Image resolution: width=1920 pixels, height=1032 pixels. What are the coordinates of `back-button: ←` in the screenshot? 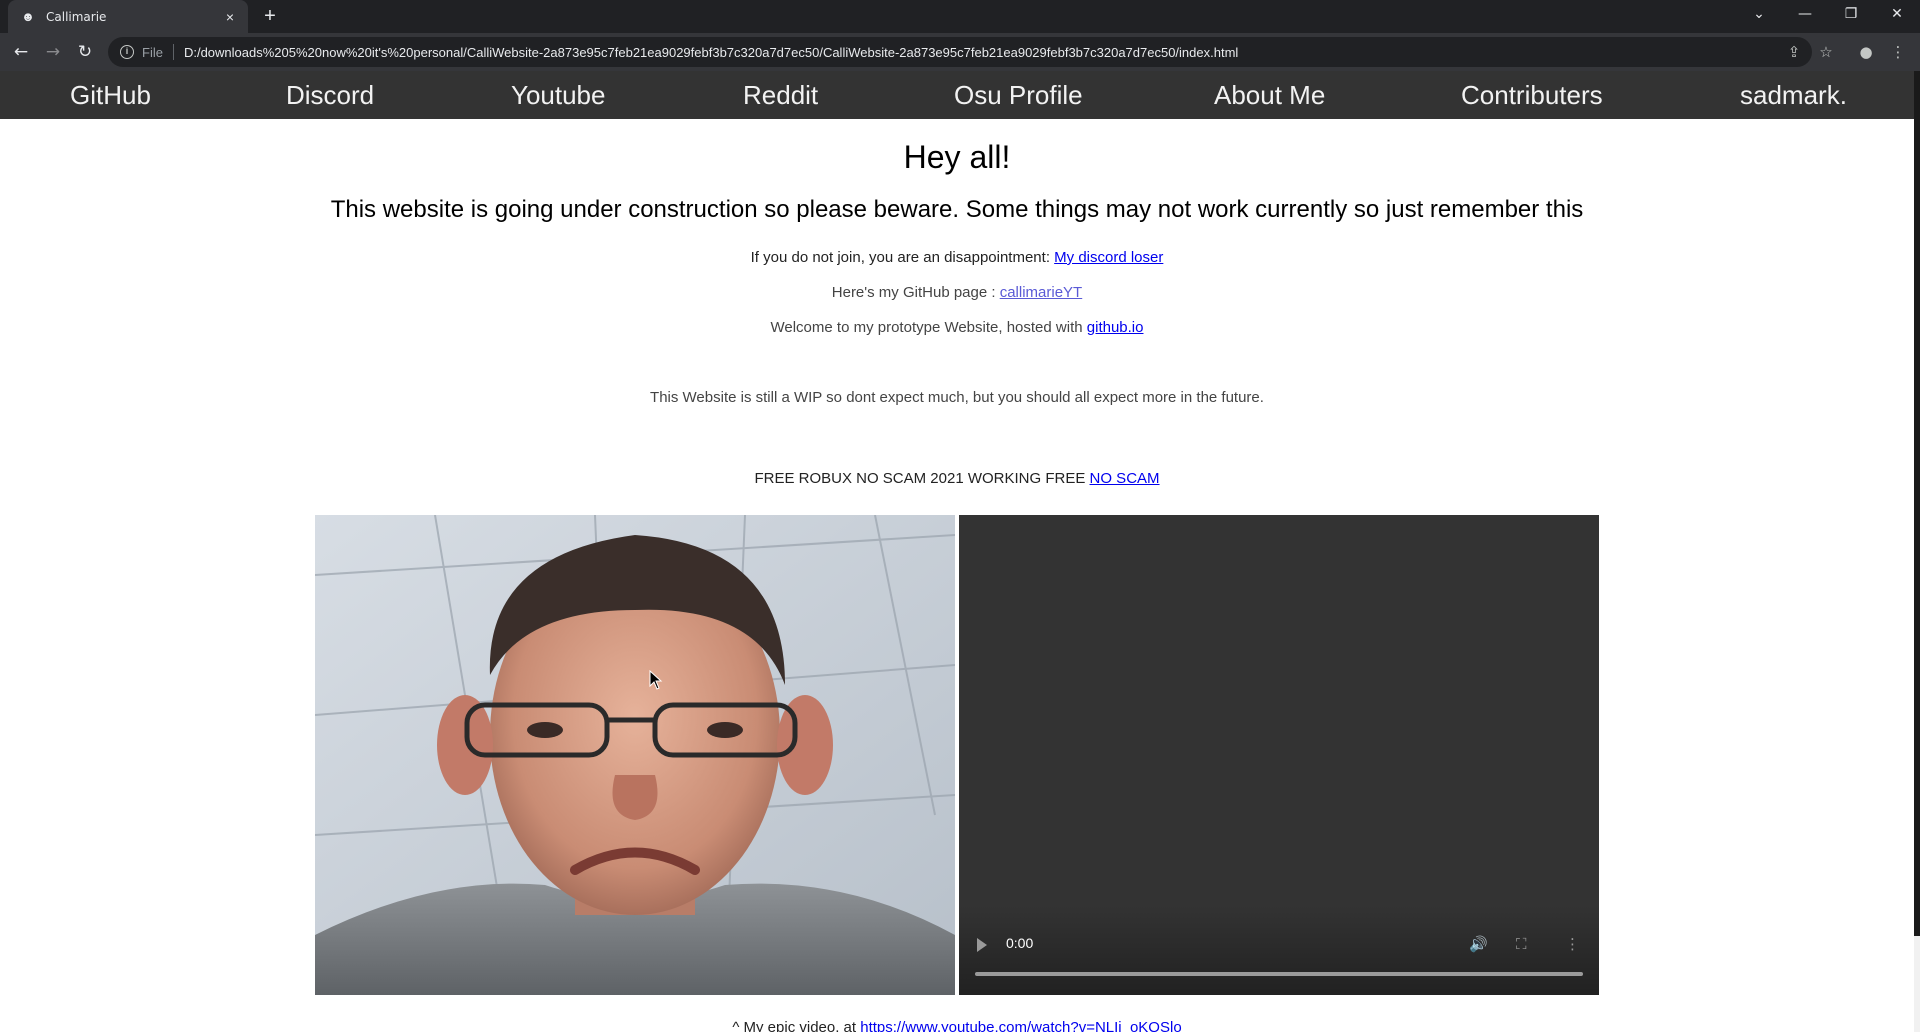 It's located at (21, 52).